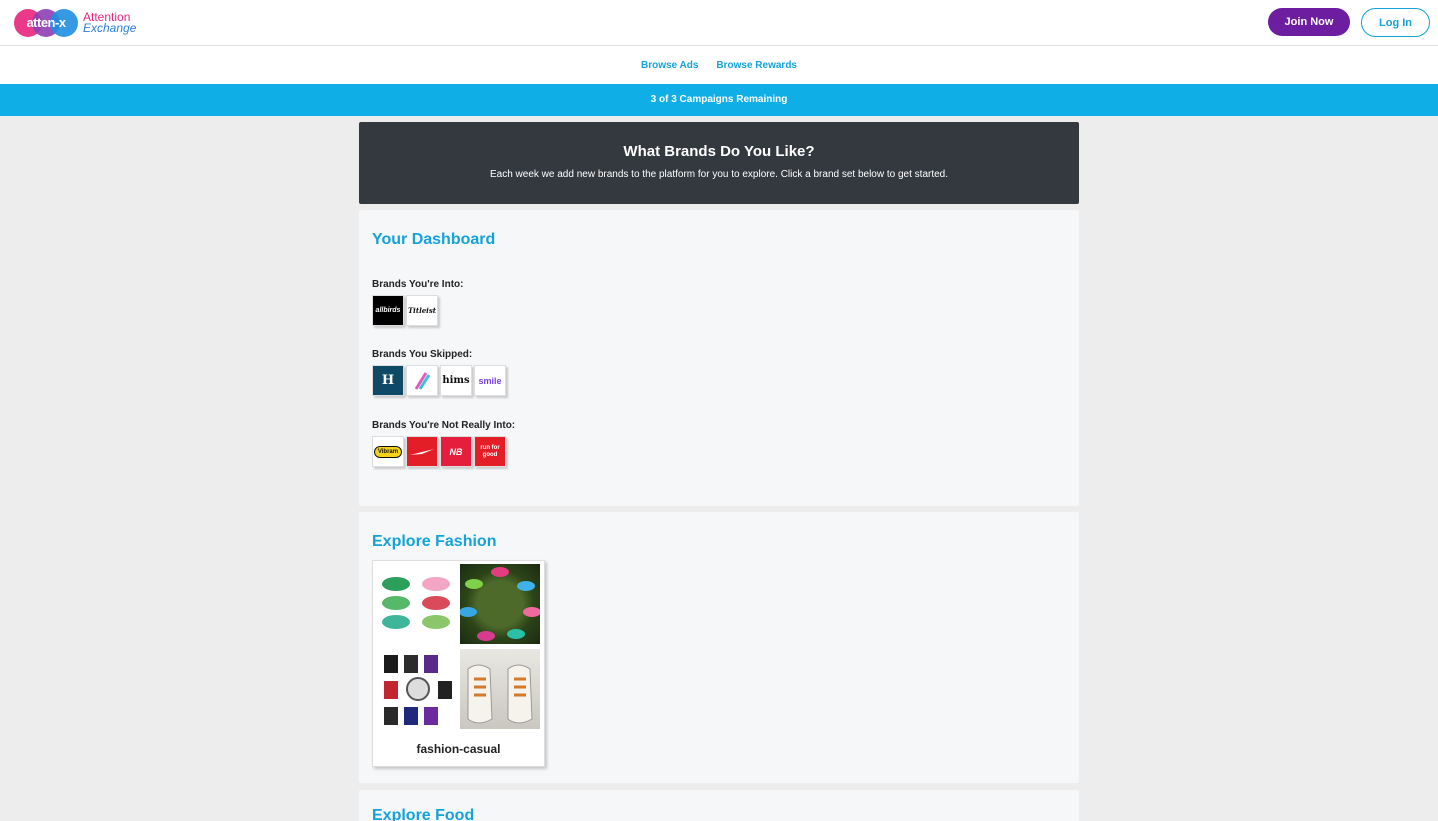  What do you see at coordinates (490, 380) in the screenshot?
I see `brand-tile-smile: smile` at bounding box center [490, 380].